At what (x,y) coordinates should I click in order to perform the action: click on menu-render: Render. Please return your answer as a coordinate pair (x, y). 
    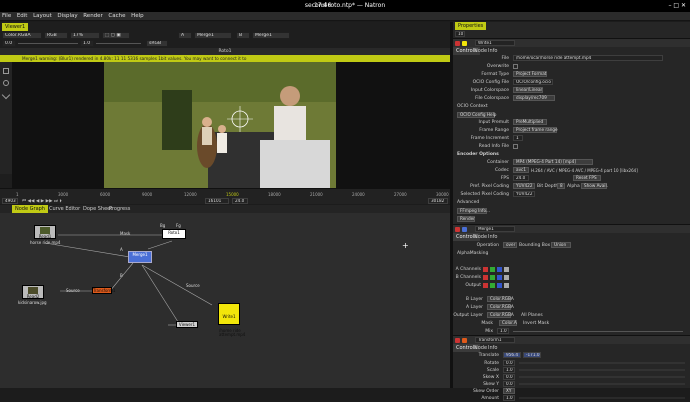
    Looking at the image, I should click on (93, 16).